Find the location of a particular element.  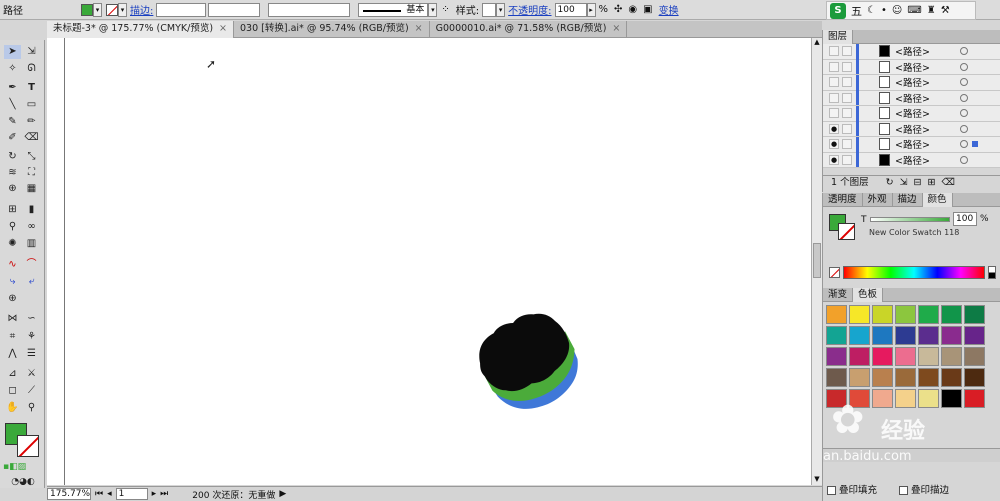

vertical-scrollbar: ▲ ▼ is located at coordinates (816, 261).